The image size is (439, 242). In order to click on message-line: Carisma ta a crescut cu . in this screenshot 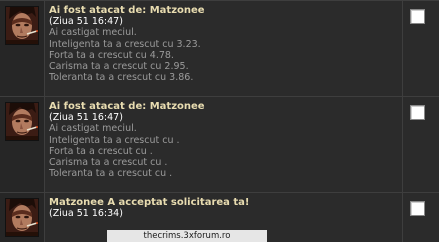, I will do `click(108, 163)`.